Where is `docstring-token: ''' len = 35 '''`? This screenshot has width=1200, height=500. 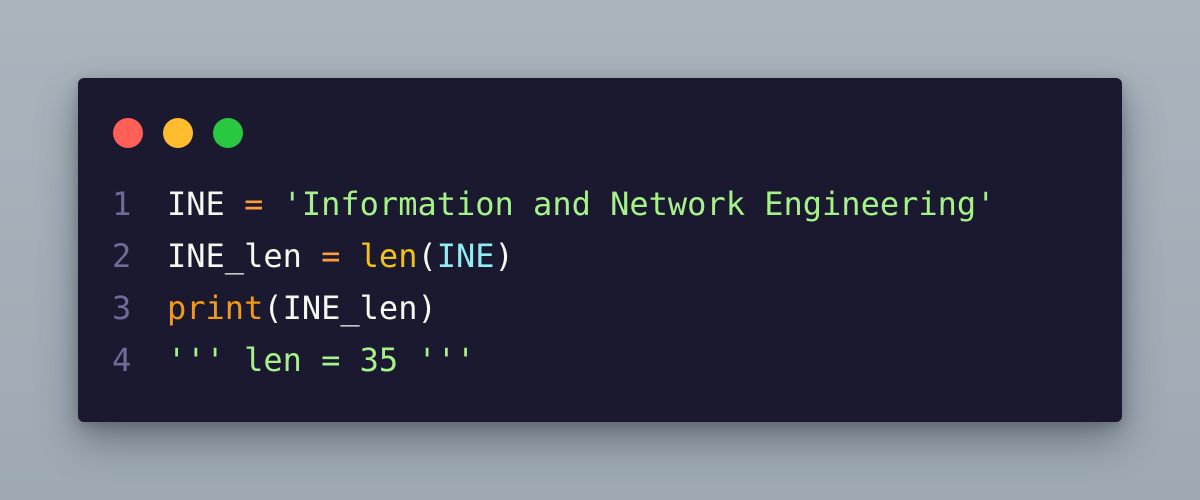 docstring-token: ''' len = 35 ''' is located at coordinates (321, 360).